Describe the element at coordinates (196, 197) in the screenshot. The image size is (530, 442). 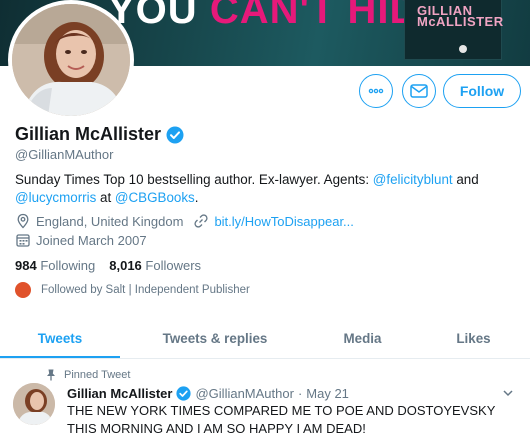
I see `bio-text: .` at that location.